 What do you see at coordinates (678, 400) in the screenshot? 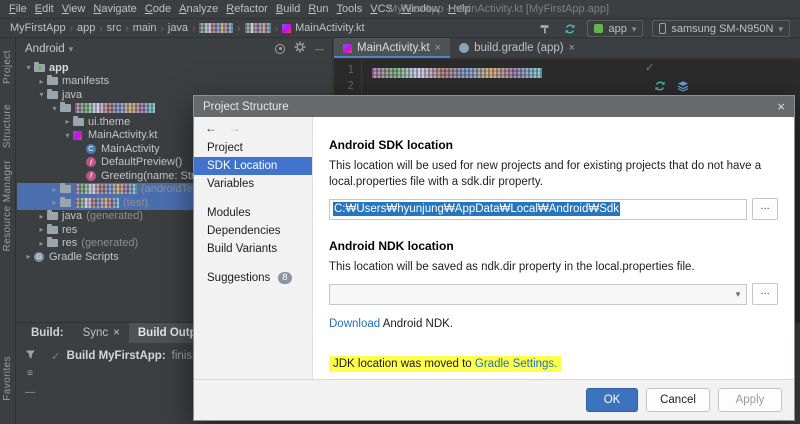
I see `cancel-button: Cancel` at bounding box center [678, 400].